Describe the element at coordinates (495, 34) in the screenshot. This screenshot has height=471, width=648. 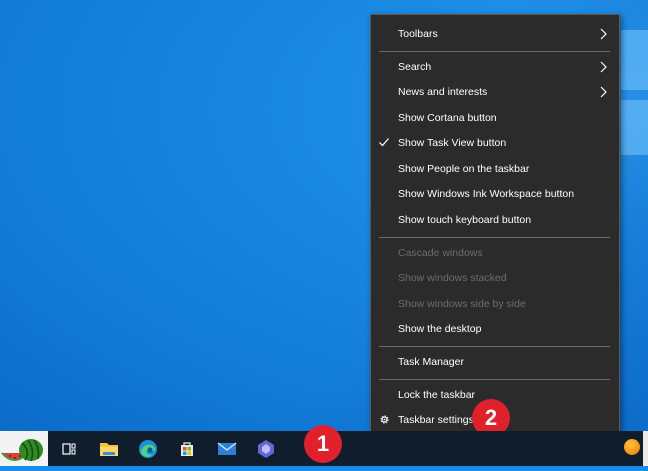
I see `menu-item-toolbars: Toolbars` at that location.